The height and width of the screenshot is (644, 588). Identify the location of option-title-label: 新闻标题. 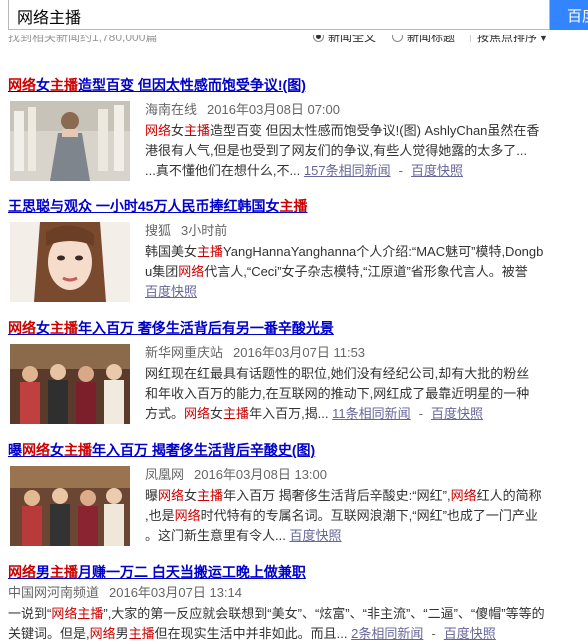
(431, 39).